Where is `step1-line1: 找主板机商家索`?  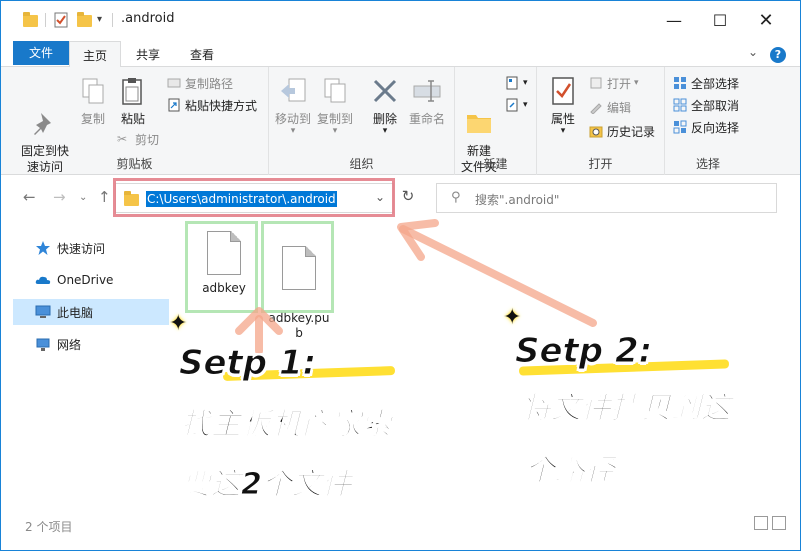 step1-line1: 找主板机商家索 is located at coordinates (286, 425).